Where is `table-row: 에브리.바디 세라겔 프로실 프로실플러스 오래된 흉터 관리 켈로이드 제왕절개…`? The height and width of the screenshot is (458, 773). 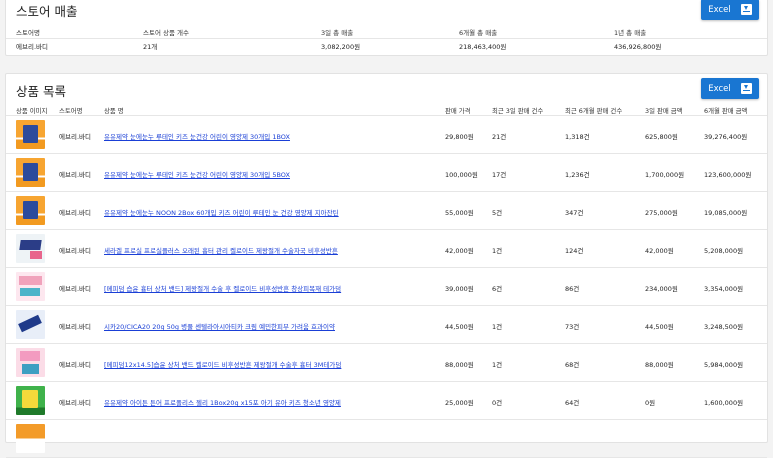
table-row: 에브리.바디 세라겔 프로실 프로실플러스 오래된 흉터 관리 켈로이드 제왕절개… is located at coordinates (386, 249).